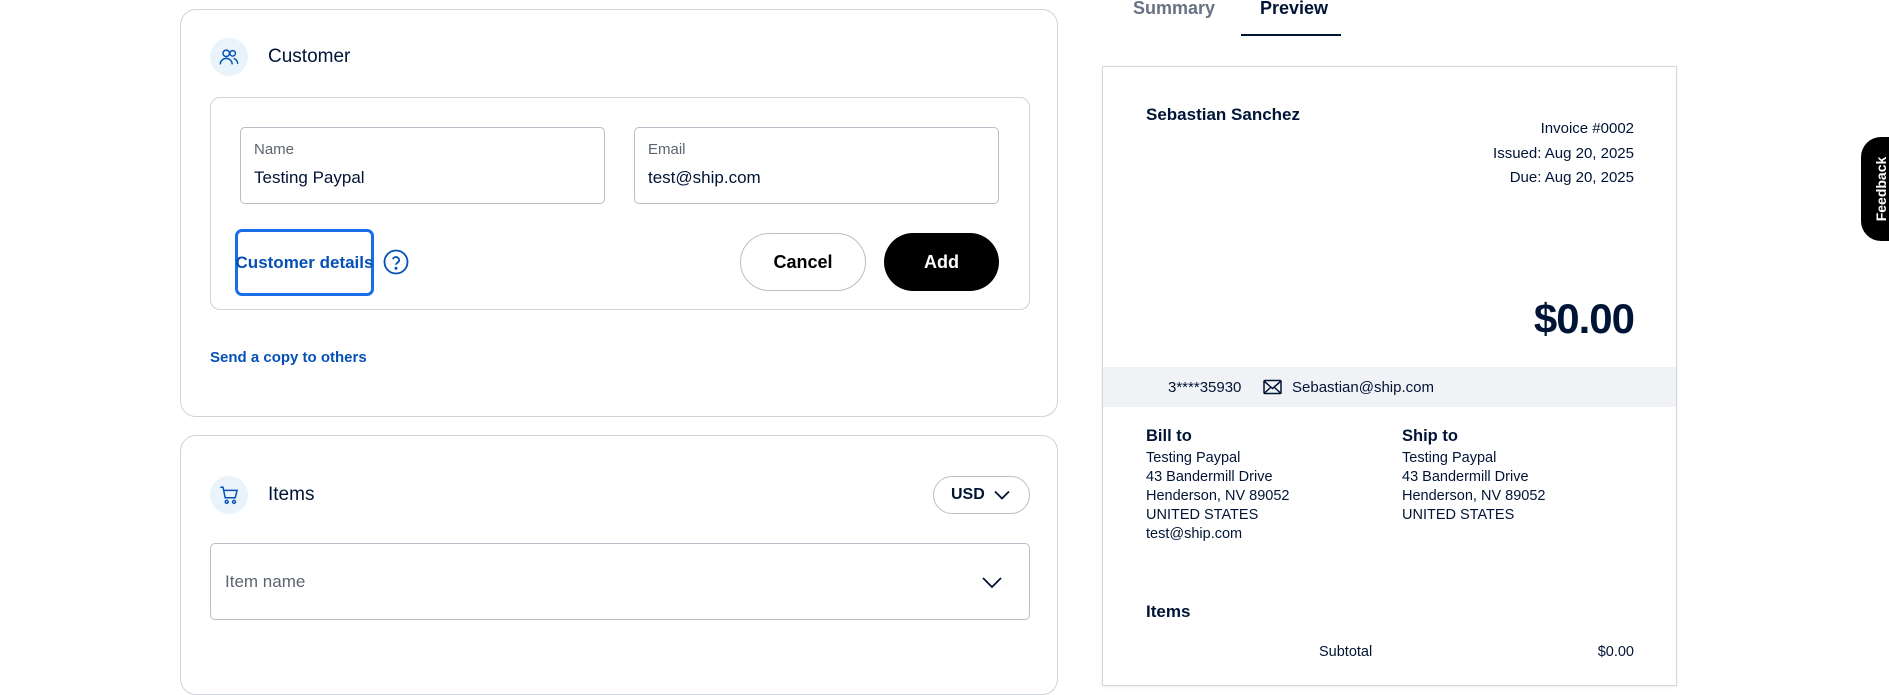  I want to click on cart-icon, so click(229, 495).